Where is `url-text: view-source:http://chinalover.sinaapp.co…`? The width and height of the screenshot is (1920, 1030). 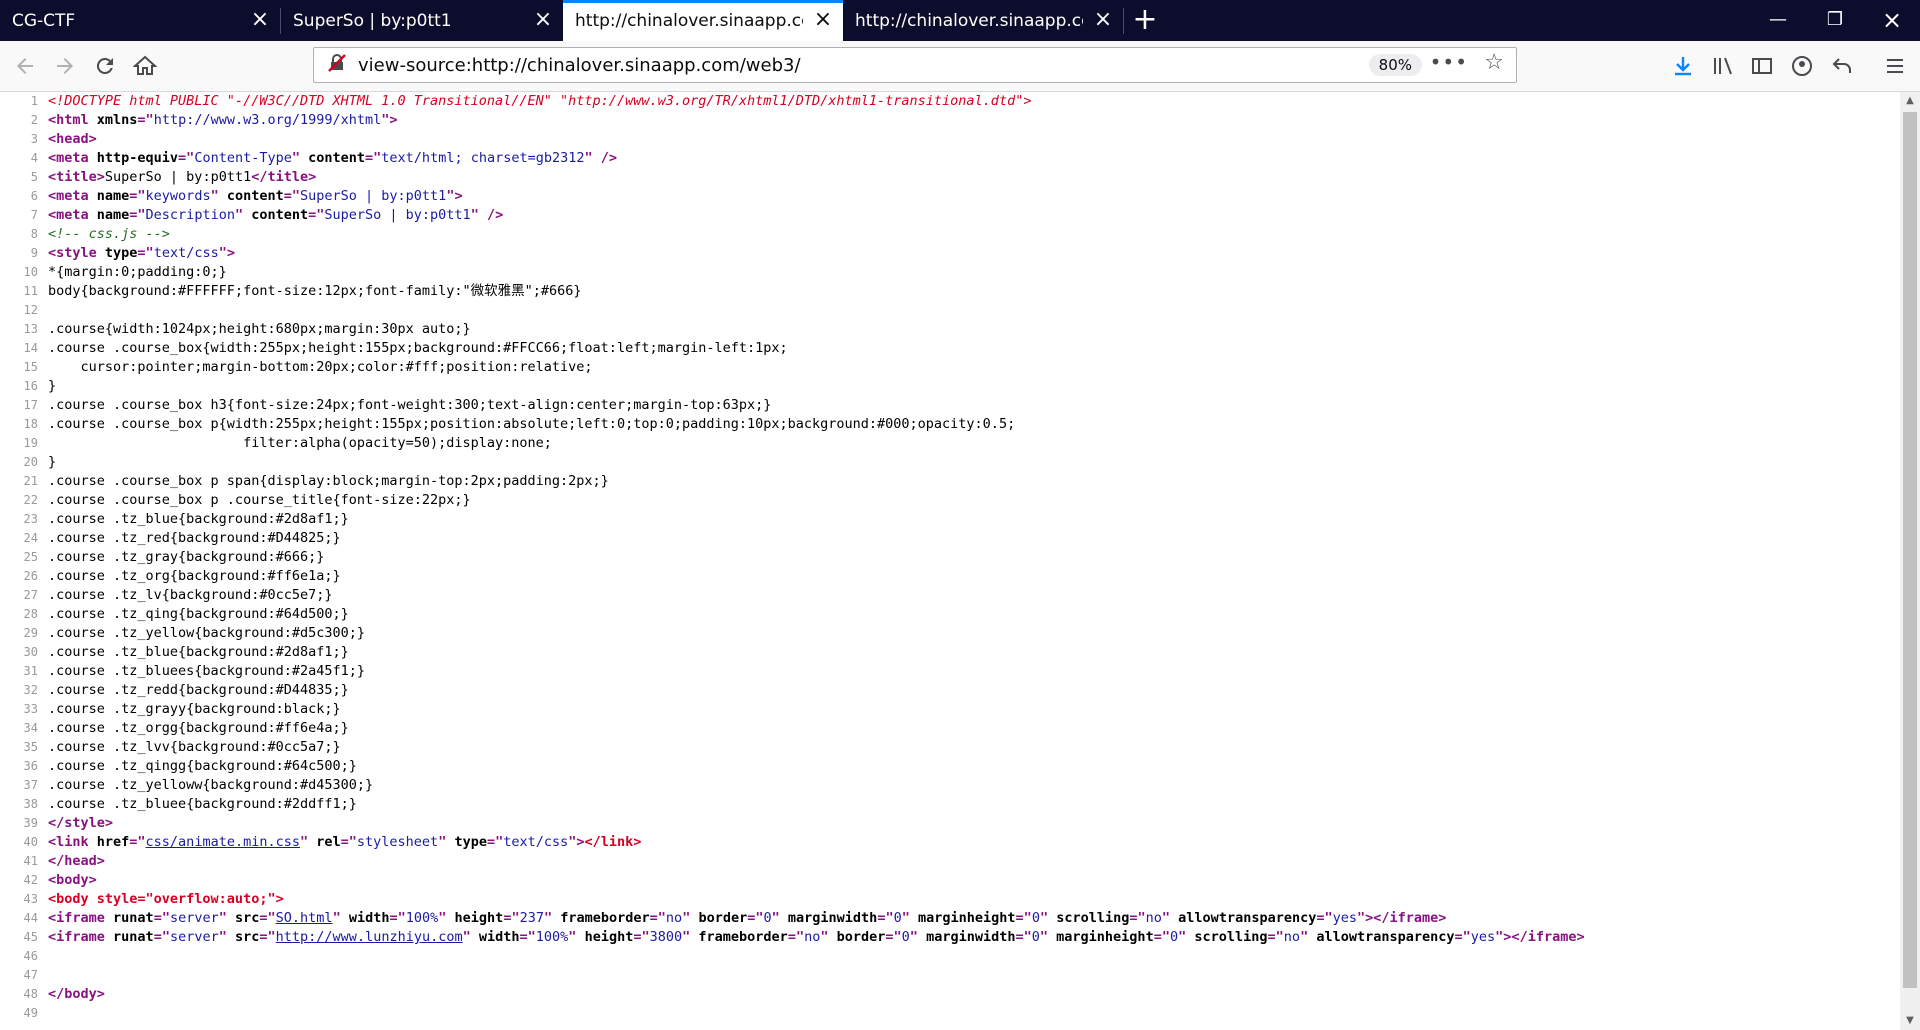 url-text: view-source:http://chinalover.sinaapp.co… is located at coordinates (579, 65).